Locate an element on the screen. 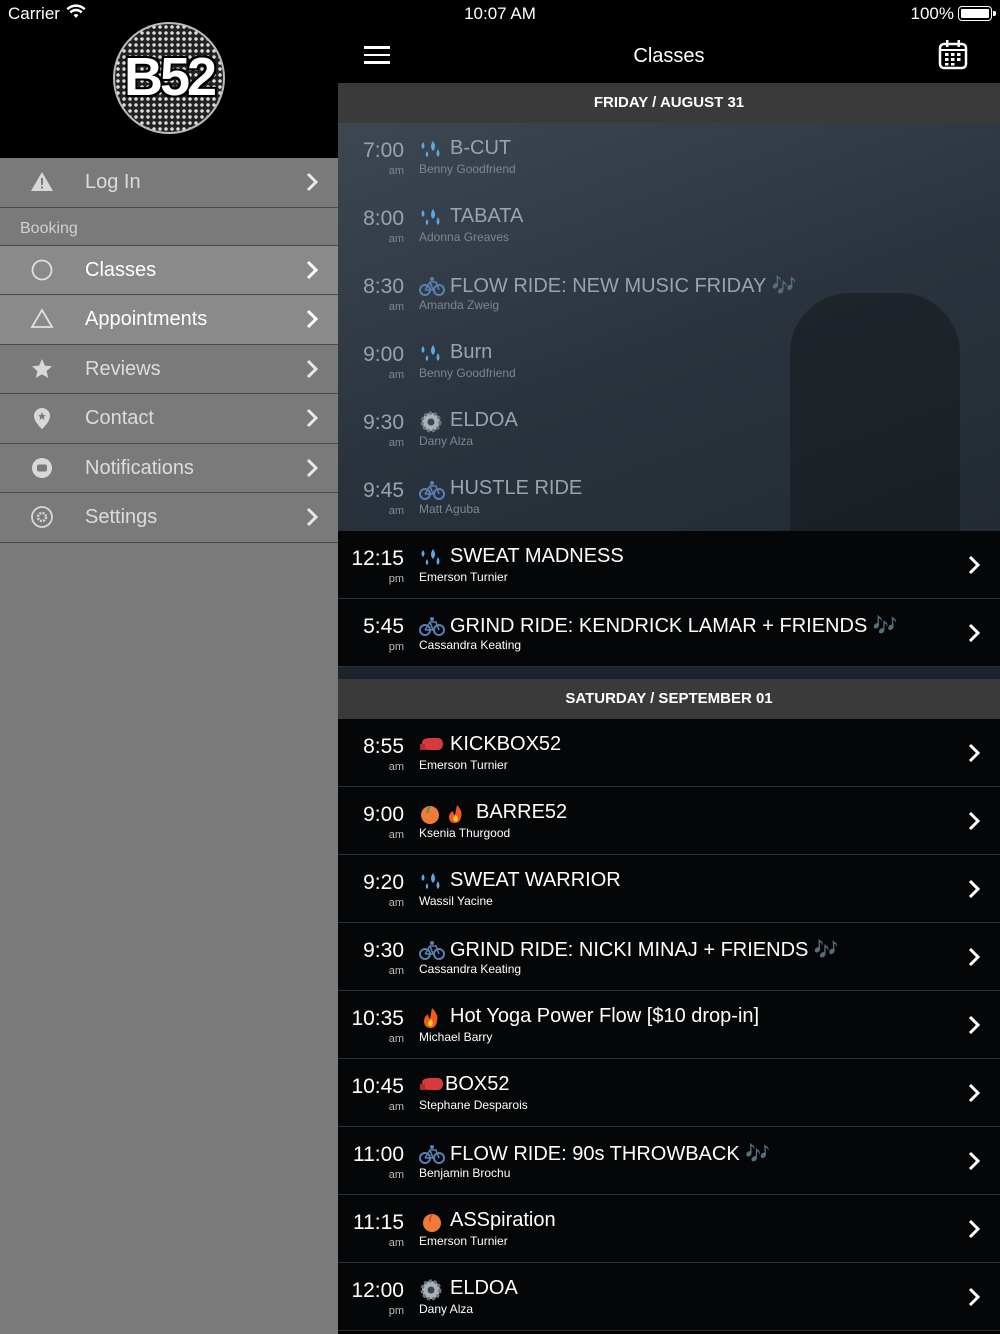 The width and height of the screenshot is (1000, 1334). day-header: SATURDAY / SEPTEMBER 01 is located at coordinates (669, 699).